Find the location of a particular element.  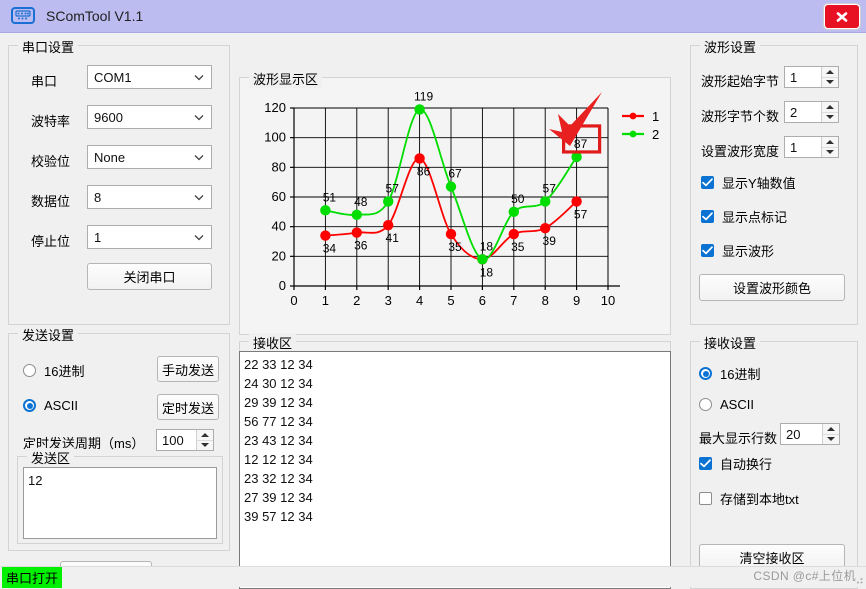

chart-point-label: 119 is located at coordinates (423, 96).